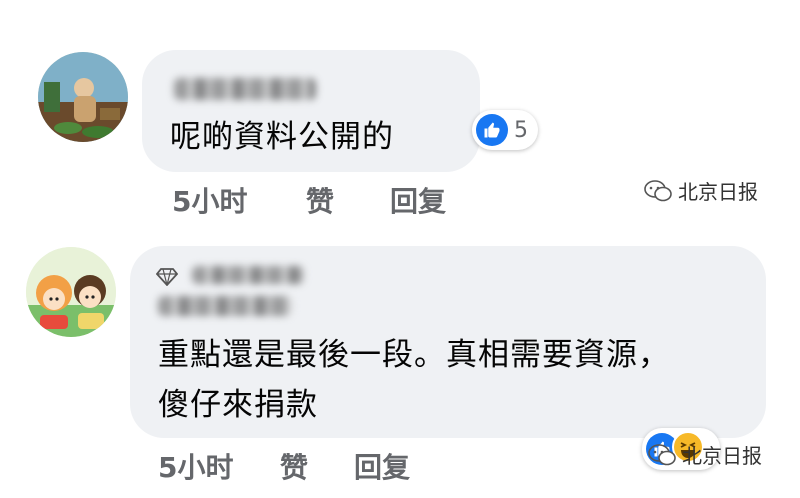  Describe the element at coordinates (382, 466) in the screenshot. I see `reply-button-2: 回复` at that location.